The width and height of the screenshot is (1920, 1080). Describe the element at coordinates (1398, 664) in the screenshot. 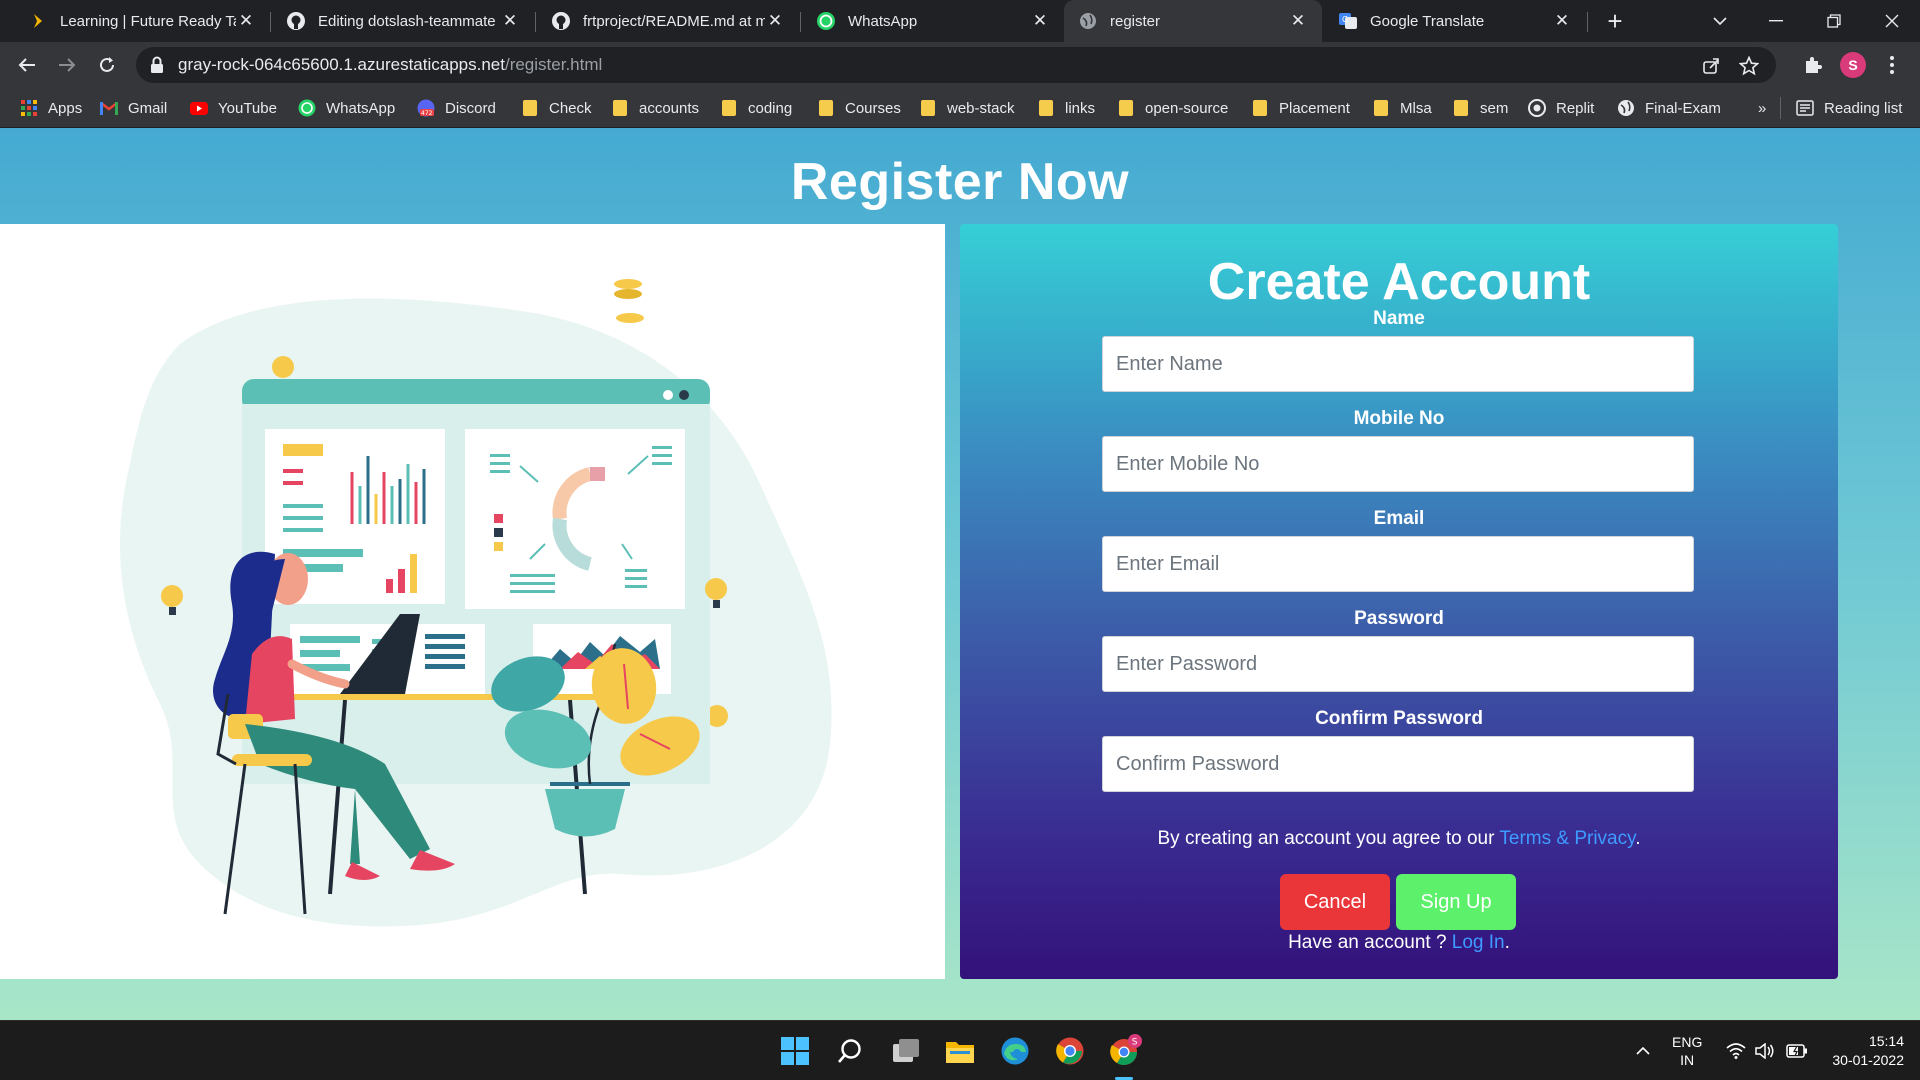

I see `password-input` at that location.